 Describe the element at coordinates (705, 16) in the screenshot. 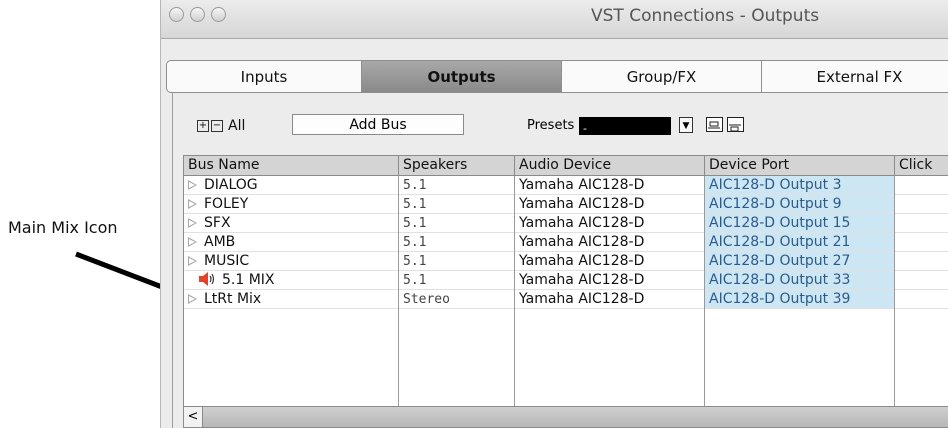

I see `window-title: VST Connections - Outputs` at that location.